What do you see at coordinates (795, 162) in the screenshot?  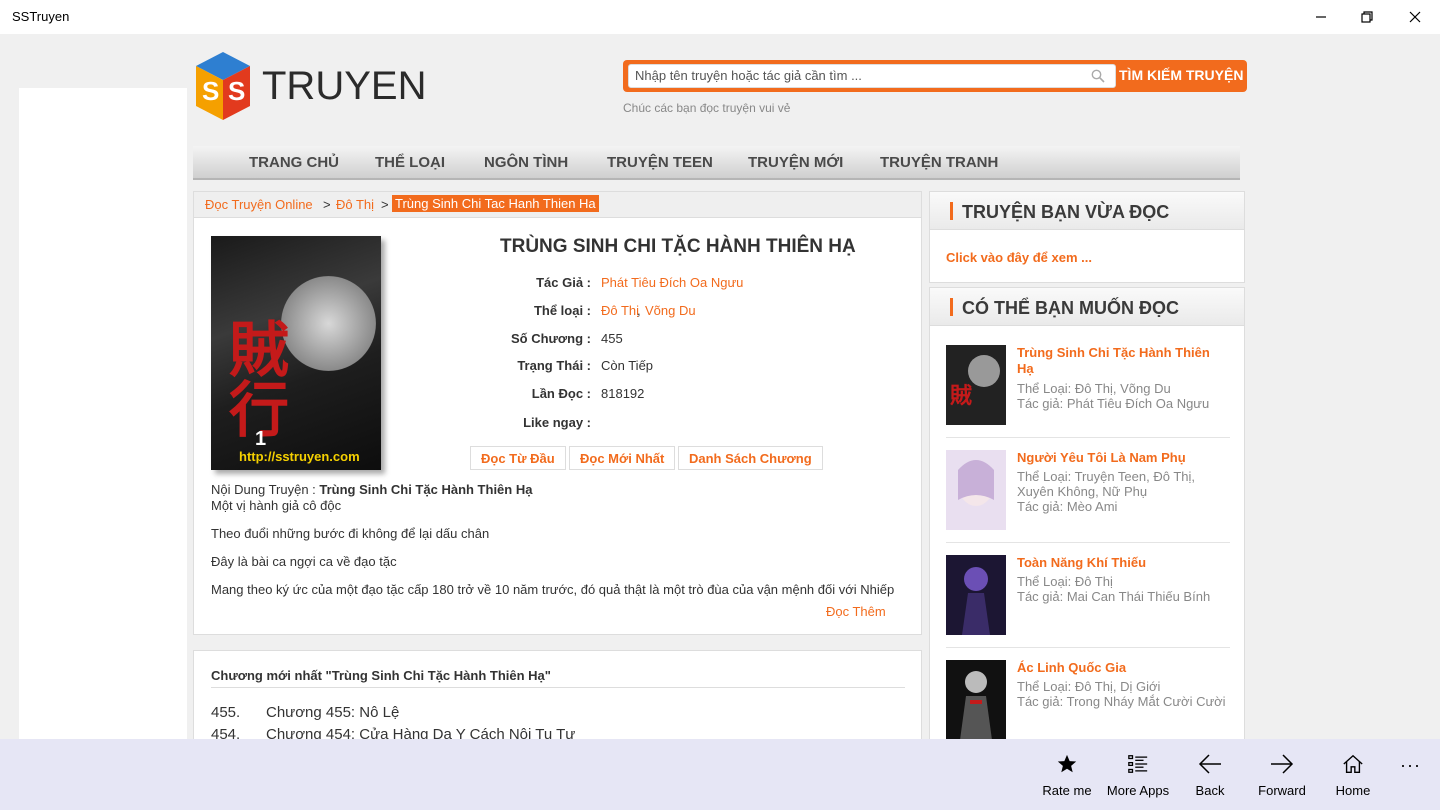 I see `nav-item-new: TRUYỆN MỚI` at bounding box center [795, 162].